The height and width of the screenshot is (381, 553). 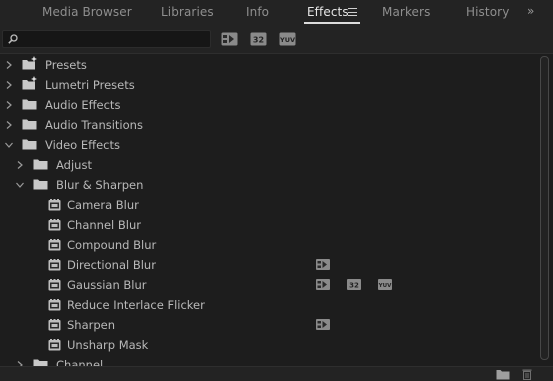 I want to click on 32-bit-color-label: 32, so click(x=258, y=40).